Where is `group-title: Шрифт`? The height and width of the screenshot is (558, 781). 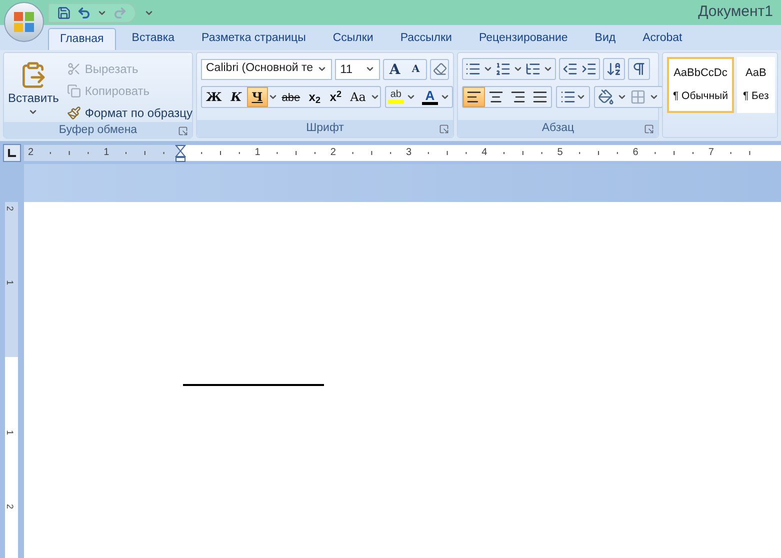
group-title: Шрифт is located at coordinates (325, 128).